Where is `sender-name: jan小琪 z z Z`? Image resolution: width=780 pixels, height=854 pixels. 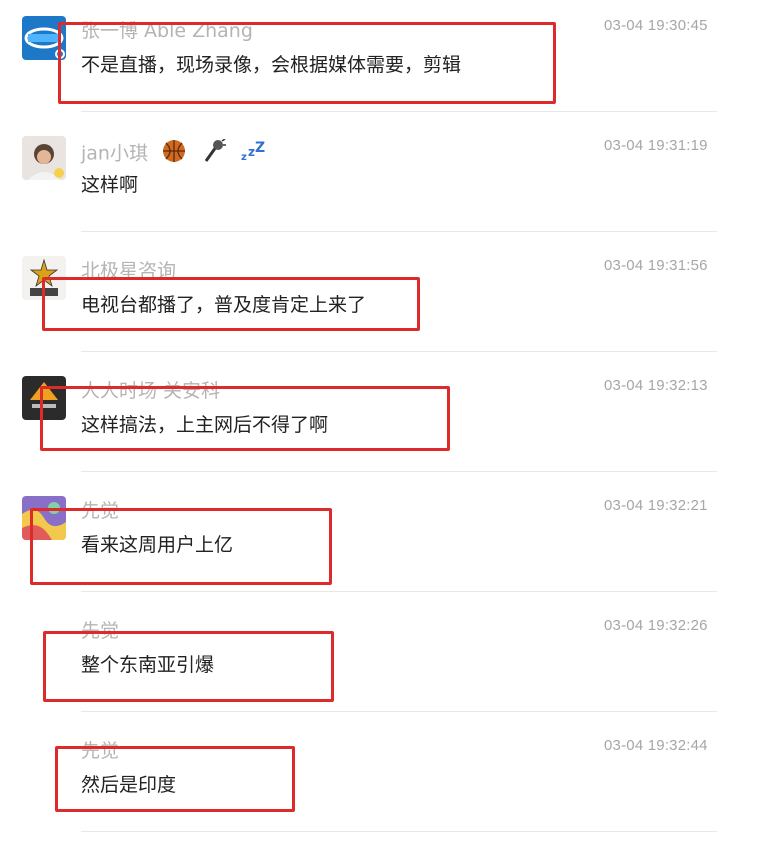
sender-name: jan小琪 z z Z is located at coordinates (173, 153).